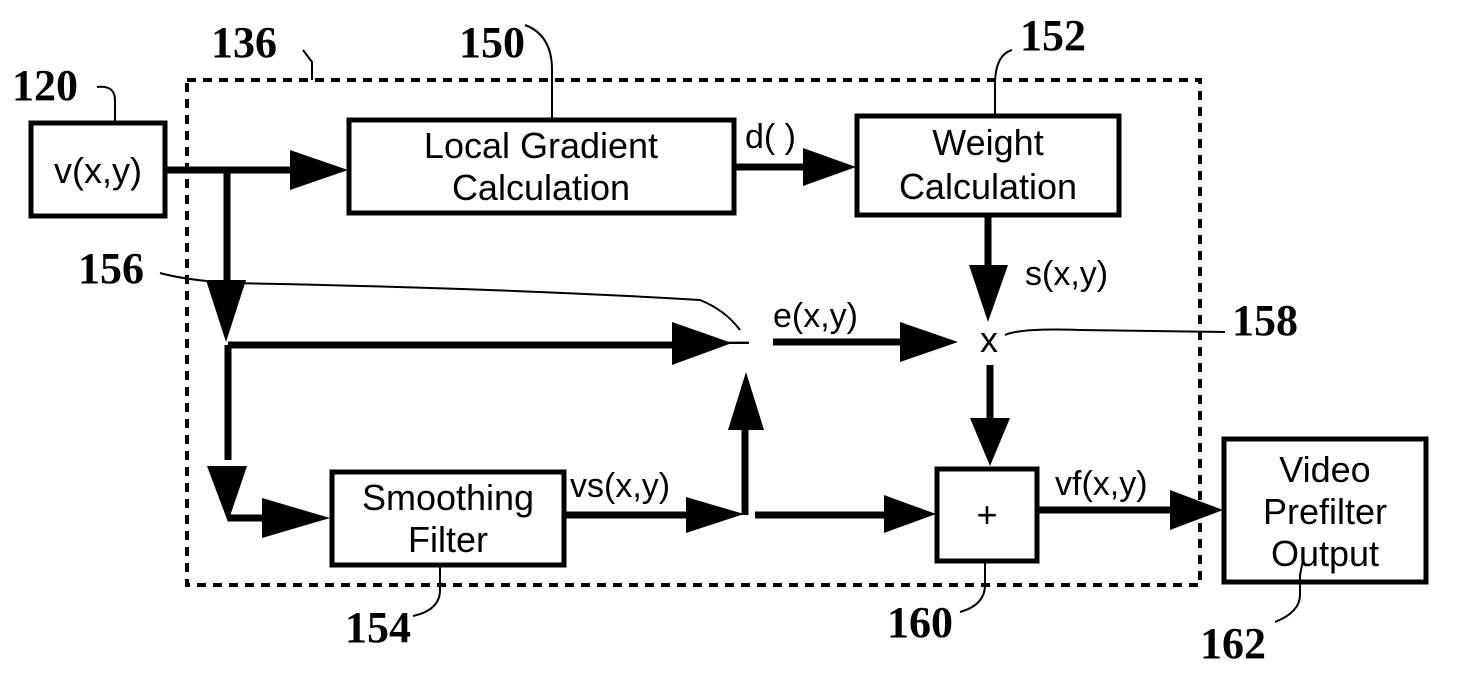  What do you see at coordinates (1265, 320) in the screenshot?
I see `ref-numeral-158: 158` at bounding box center [1265, 320].